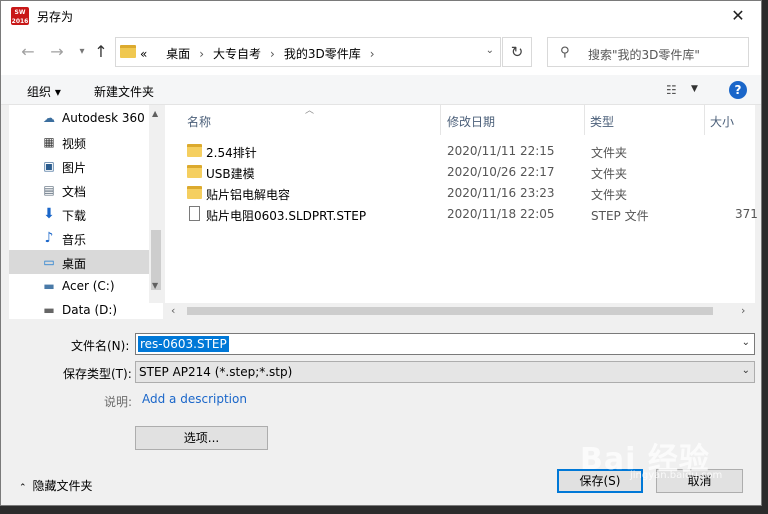  What do you see at coordinates (49, 214) in the screenshot?
I see `download-icon: ⬇` at bounding box center [49, 214].